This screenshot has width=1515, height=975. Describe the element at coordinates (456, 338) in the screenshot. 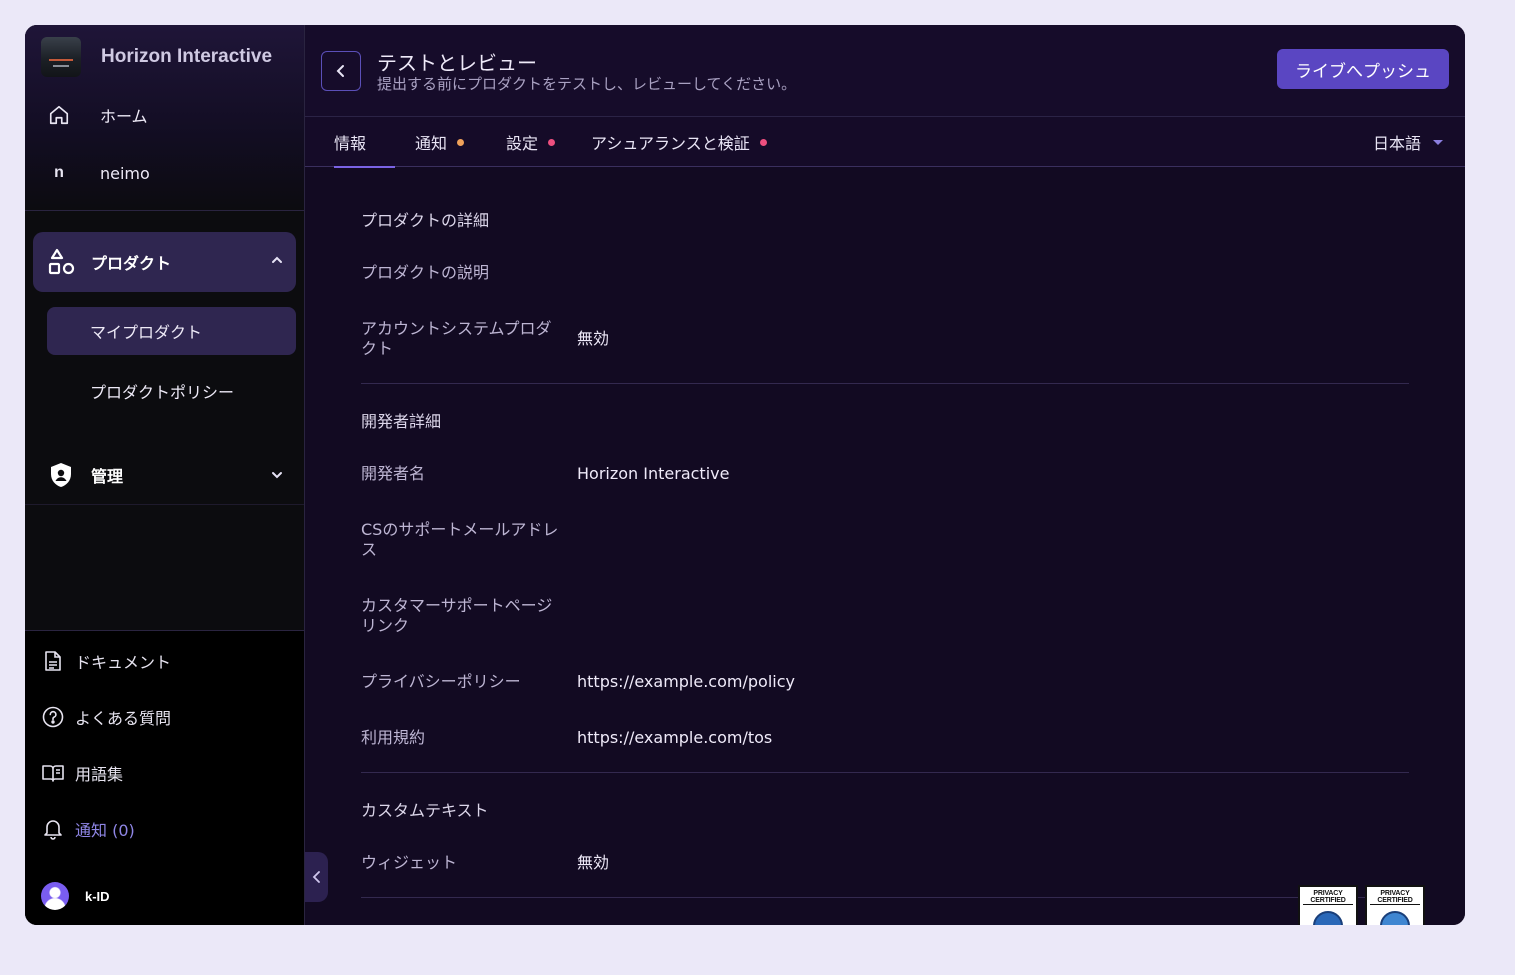

I see `field-label-account-system: アカウントシステムプロダクト` at that location.